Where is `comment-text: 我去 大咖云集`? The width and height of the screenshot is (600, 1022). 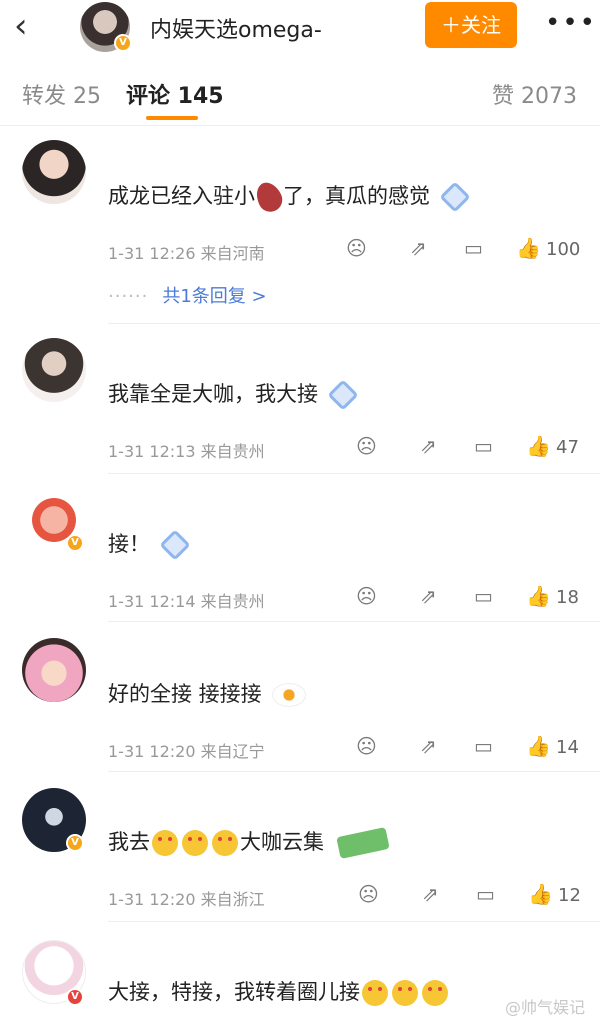
comment-text: 我去 大咖云集 is located at coordinates (249, 842).